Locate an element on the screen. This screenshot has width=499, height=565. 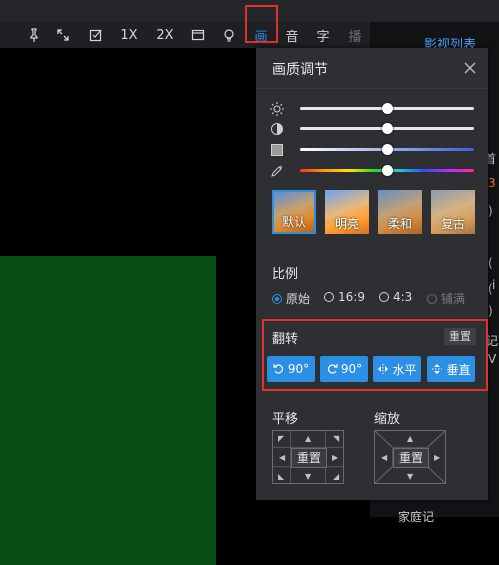
ratio-label: 比例 is located at coordinates (285, 274).